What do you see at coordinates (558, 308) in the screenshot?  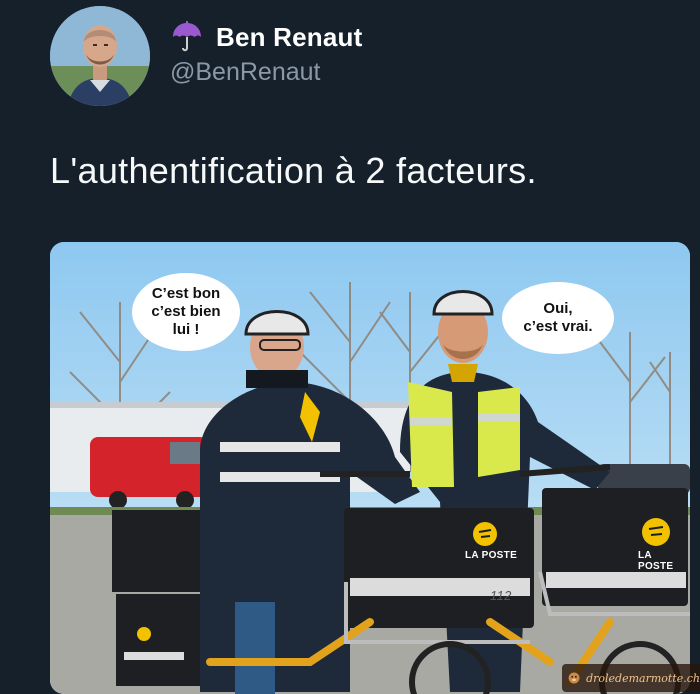 I see `bubble-right-line-1: Oui,` at bounding box center [558, 308].